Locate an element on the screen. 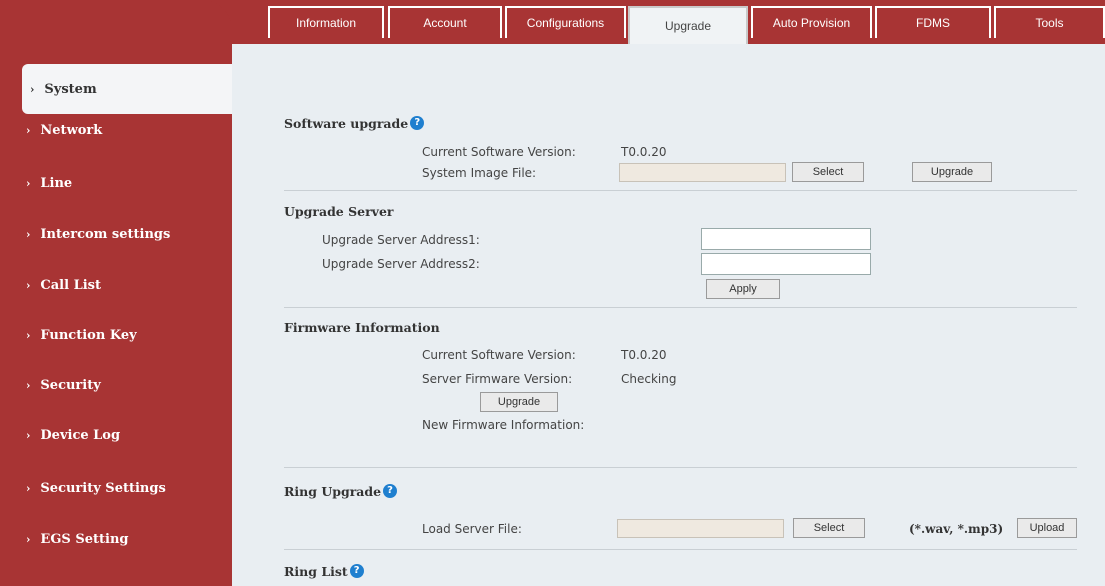 The image size is (1105, 586). select-button: Select is located at coordinates (828, 172).